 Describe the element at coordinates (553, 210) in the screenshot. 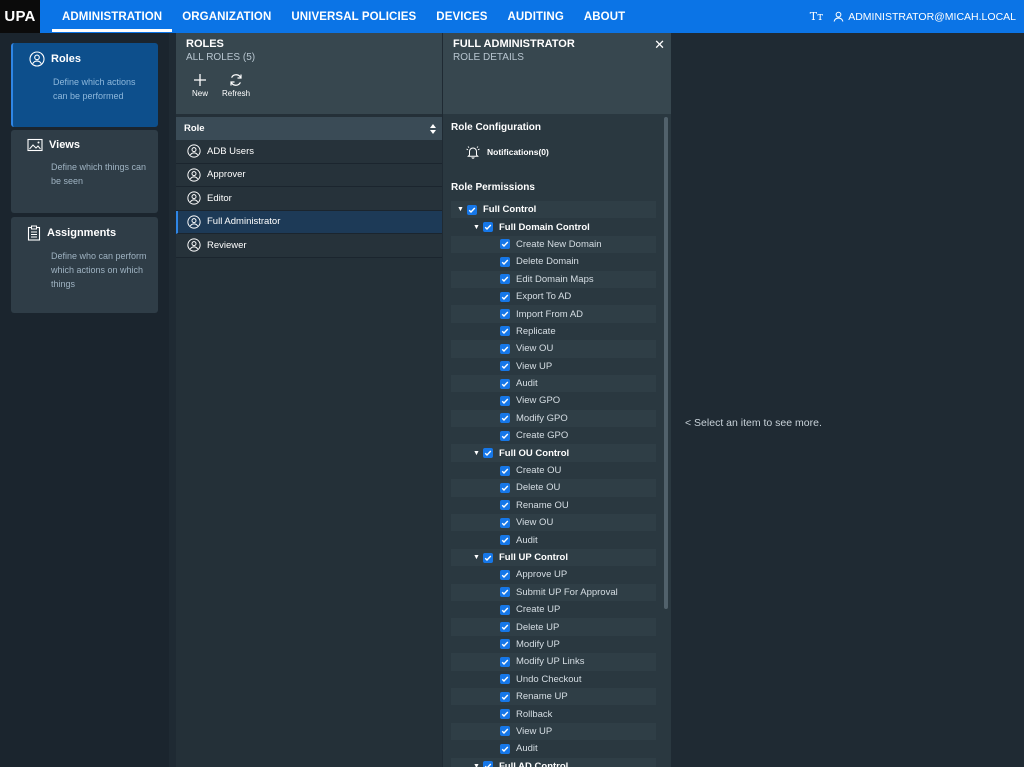

I see `permission-group: ▼ Full Control` at that location.